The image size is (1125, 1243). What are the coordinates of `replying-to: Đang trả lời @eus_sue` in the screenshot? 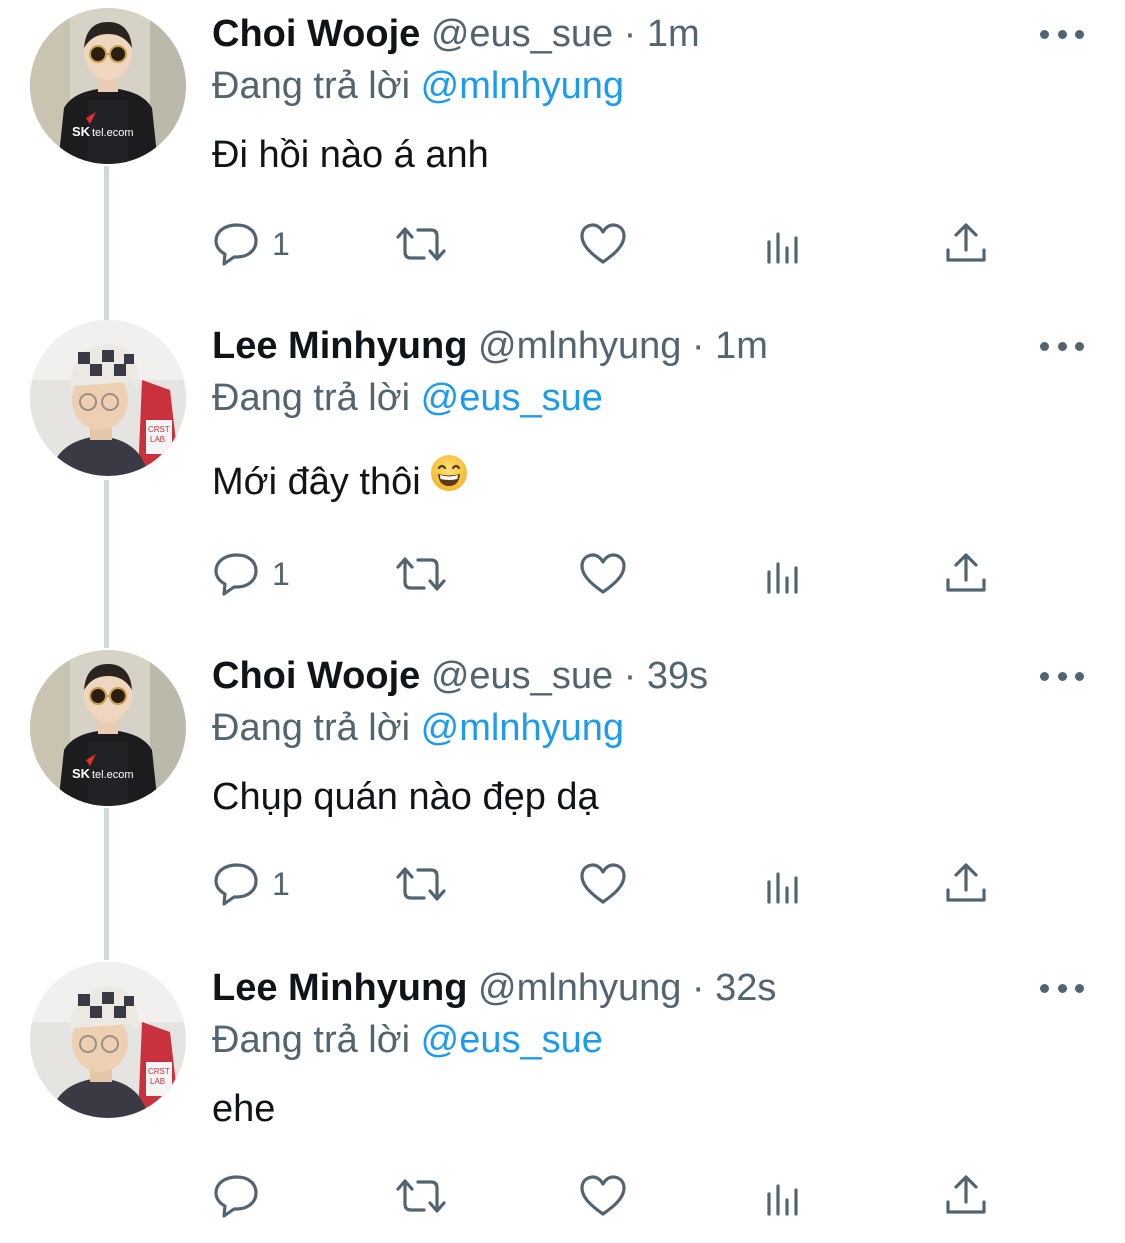 It's located at (407, 398).